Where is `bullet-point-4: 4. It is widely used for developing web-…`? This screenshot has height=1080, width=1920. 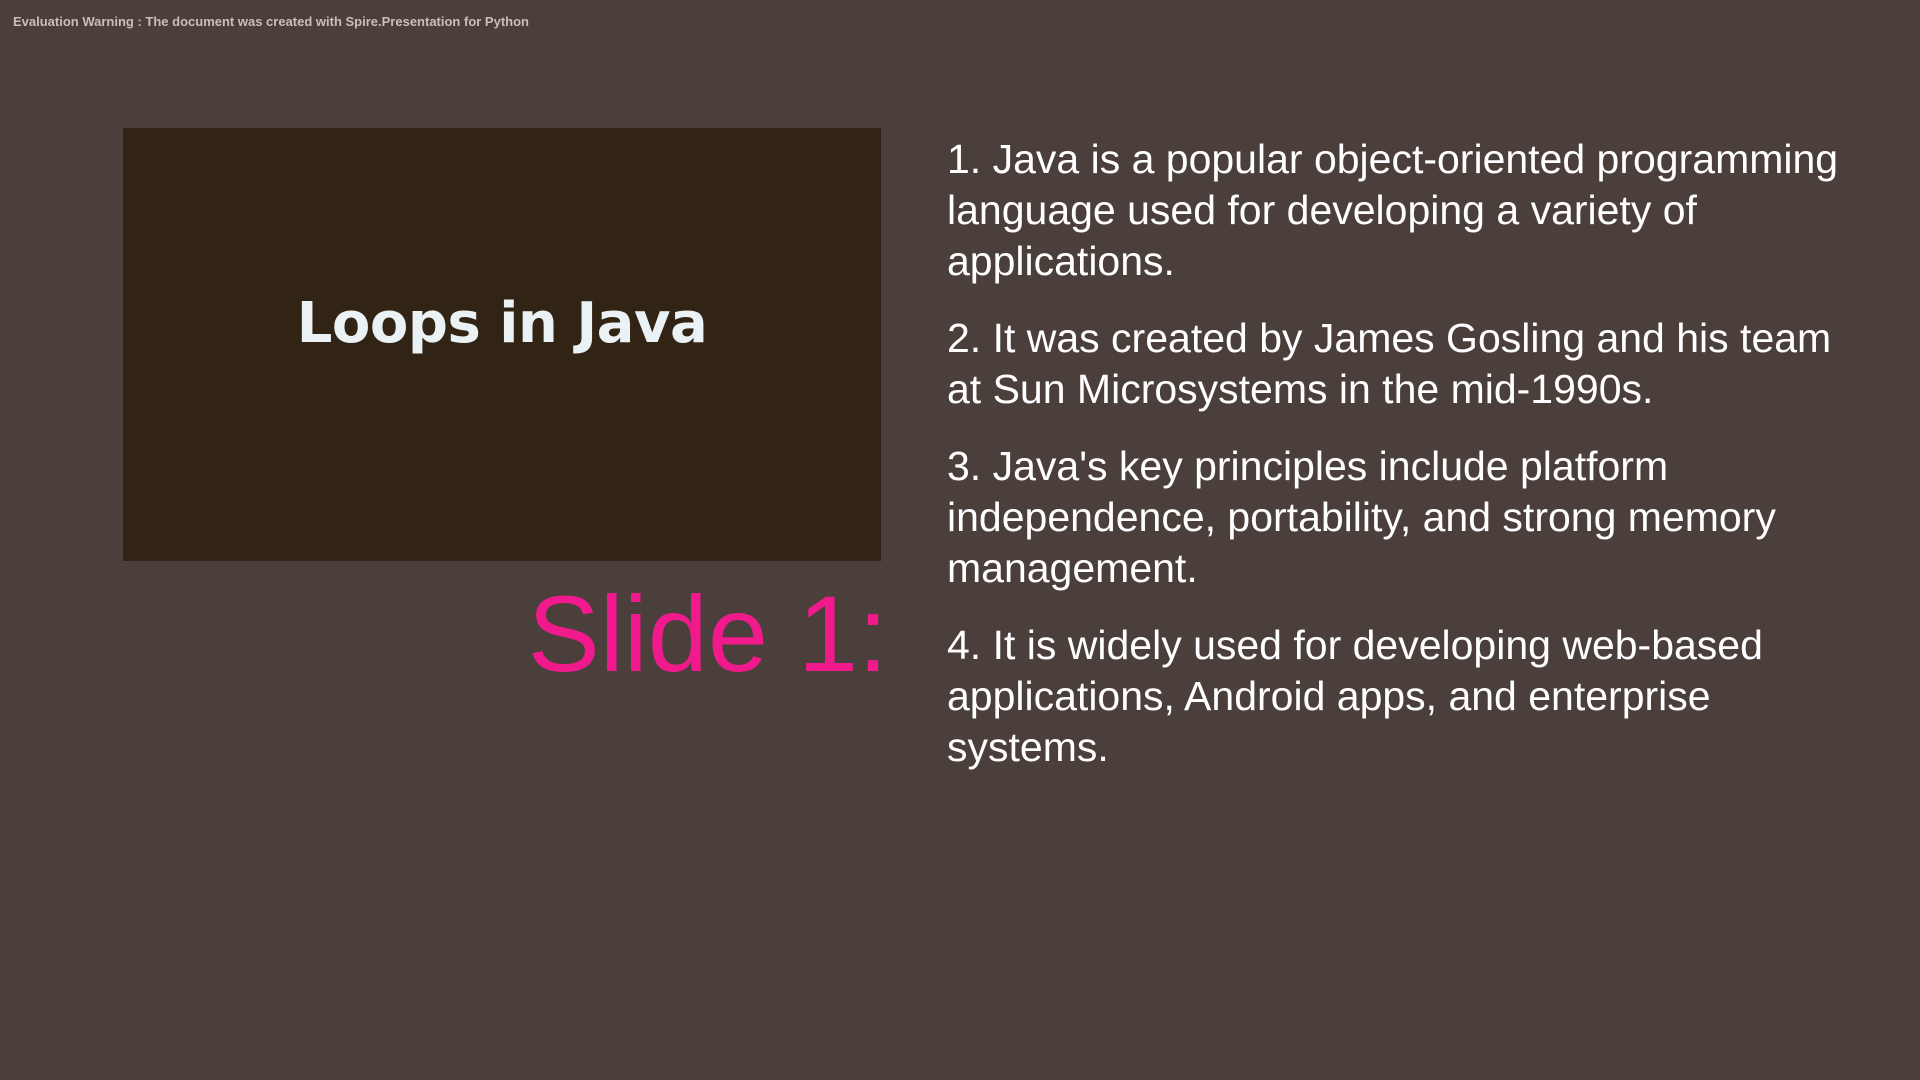 bullet-point-4: 4. It is widely used for developing web-… is located at coordinates (1355, 696).